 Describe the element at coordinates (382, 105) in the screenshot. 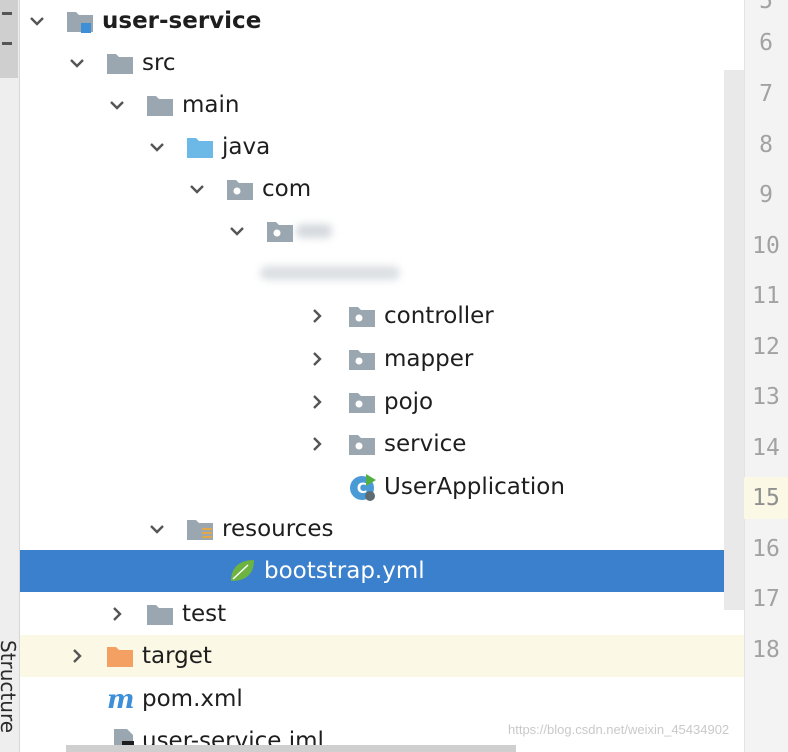

I see `tree-row-main: main` at that location.